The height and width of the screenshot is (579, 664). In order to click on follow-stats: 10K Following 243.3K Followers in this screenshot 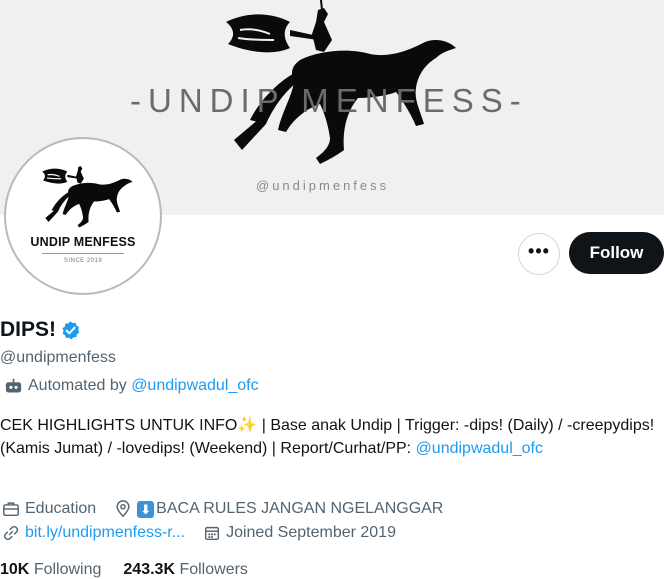, I will do `click(124, 570)`.